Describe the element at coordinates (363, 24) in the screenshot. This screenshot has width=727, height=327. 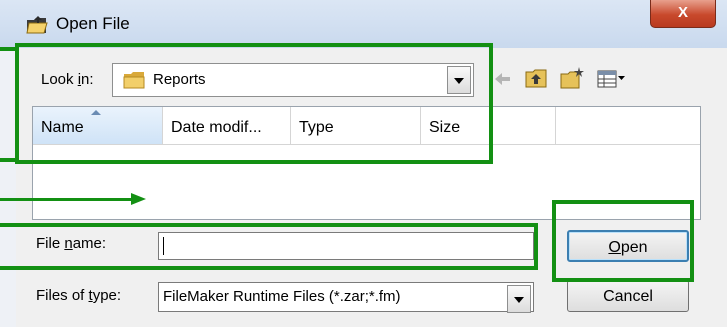
I see `title-bar: Open File X` at that location.